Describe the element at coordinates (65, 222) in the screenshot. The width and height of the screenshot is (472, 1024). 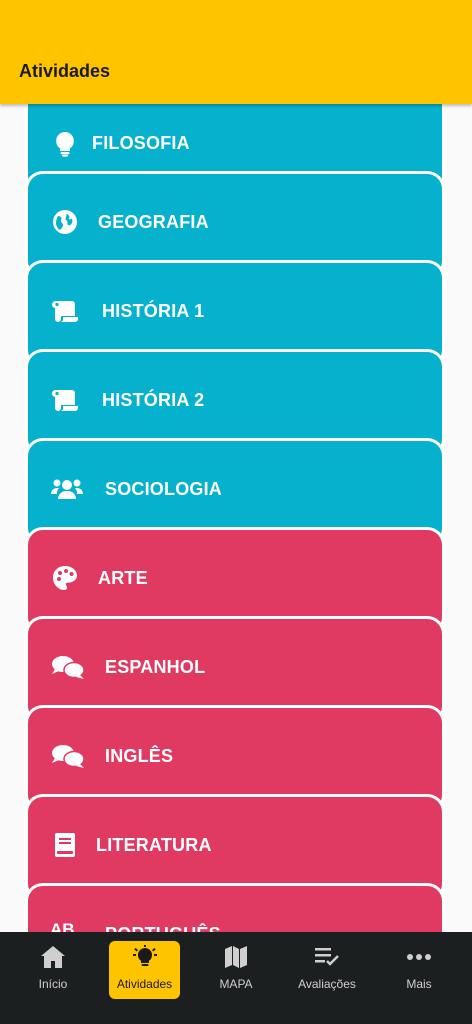
I see `globe-icon` at that location.